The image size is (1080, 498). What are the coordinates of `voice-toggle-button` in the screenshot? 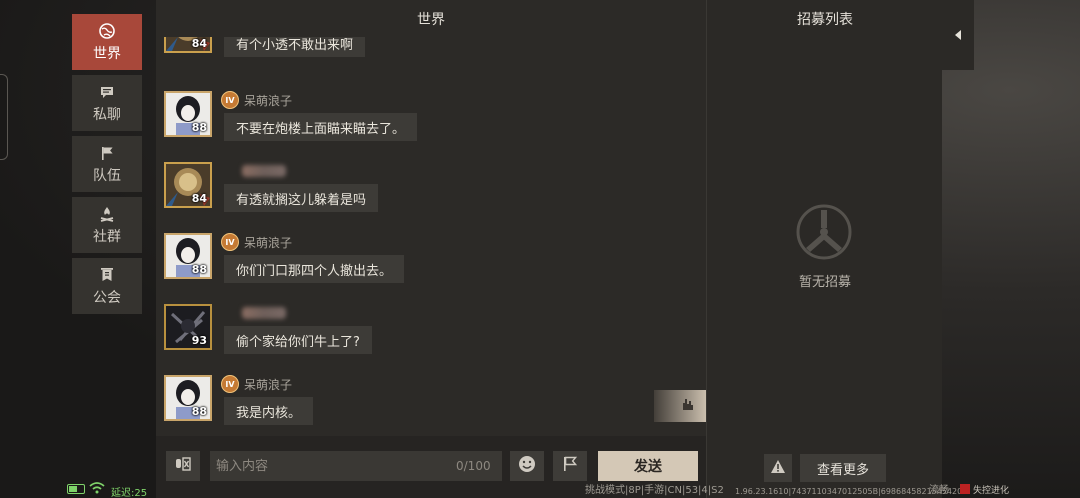 It's located at (183, 466).